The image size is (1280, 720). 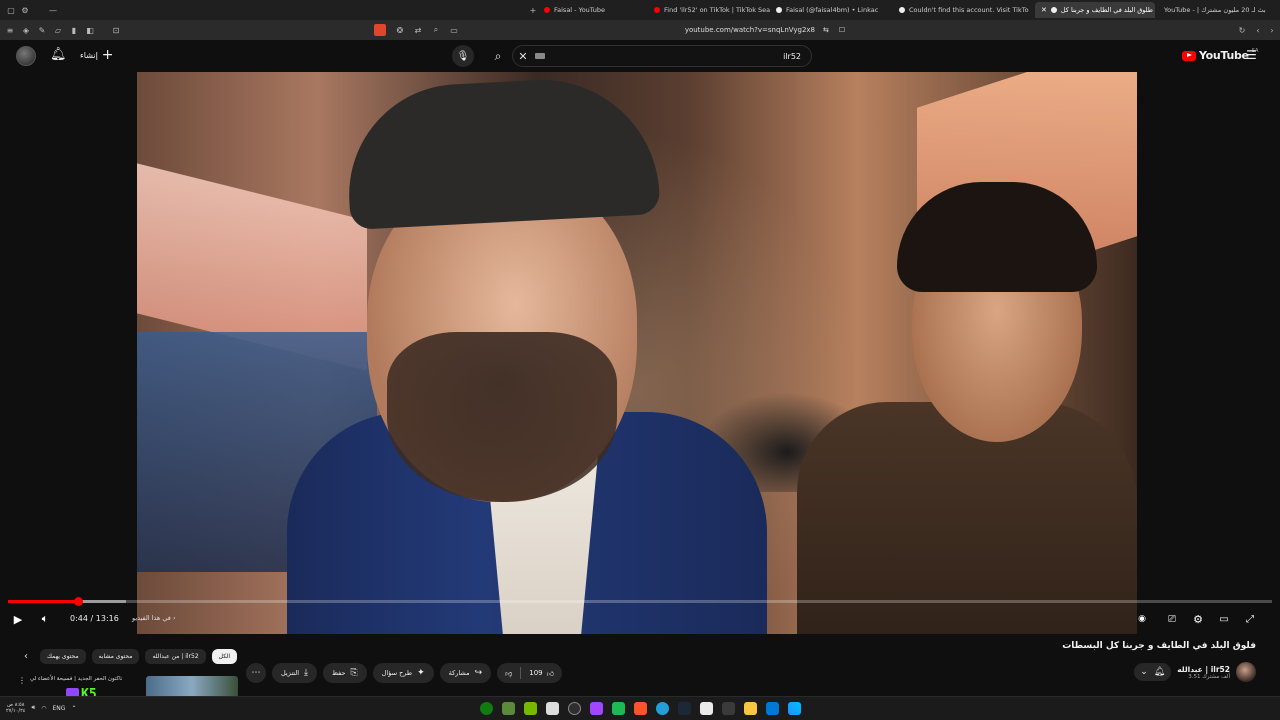 I want to click on zoom-icon: ⌕, so click(x=436, y=30).